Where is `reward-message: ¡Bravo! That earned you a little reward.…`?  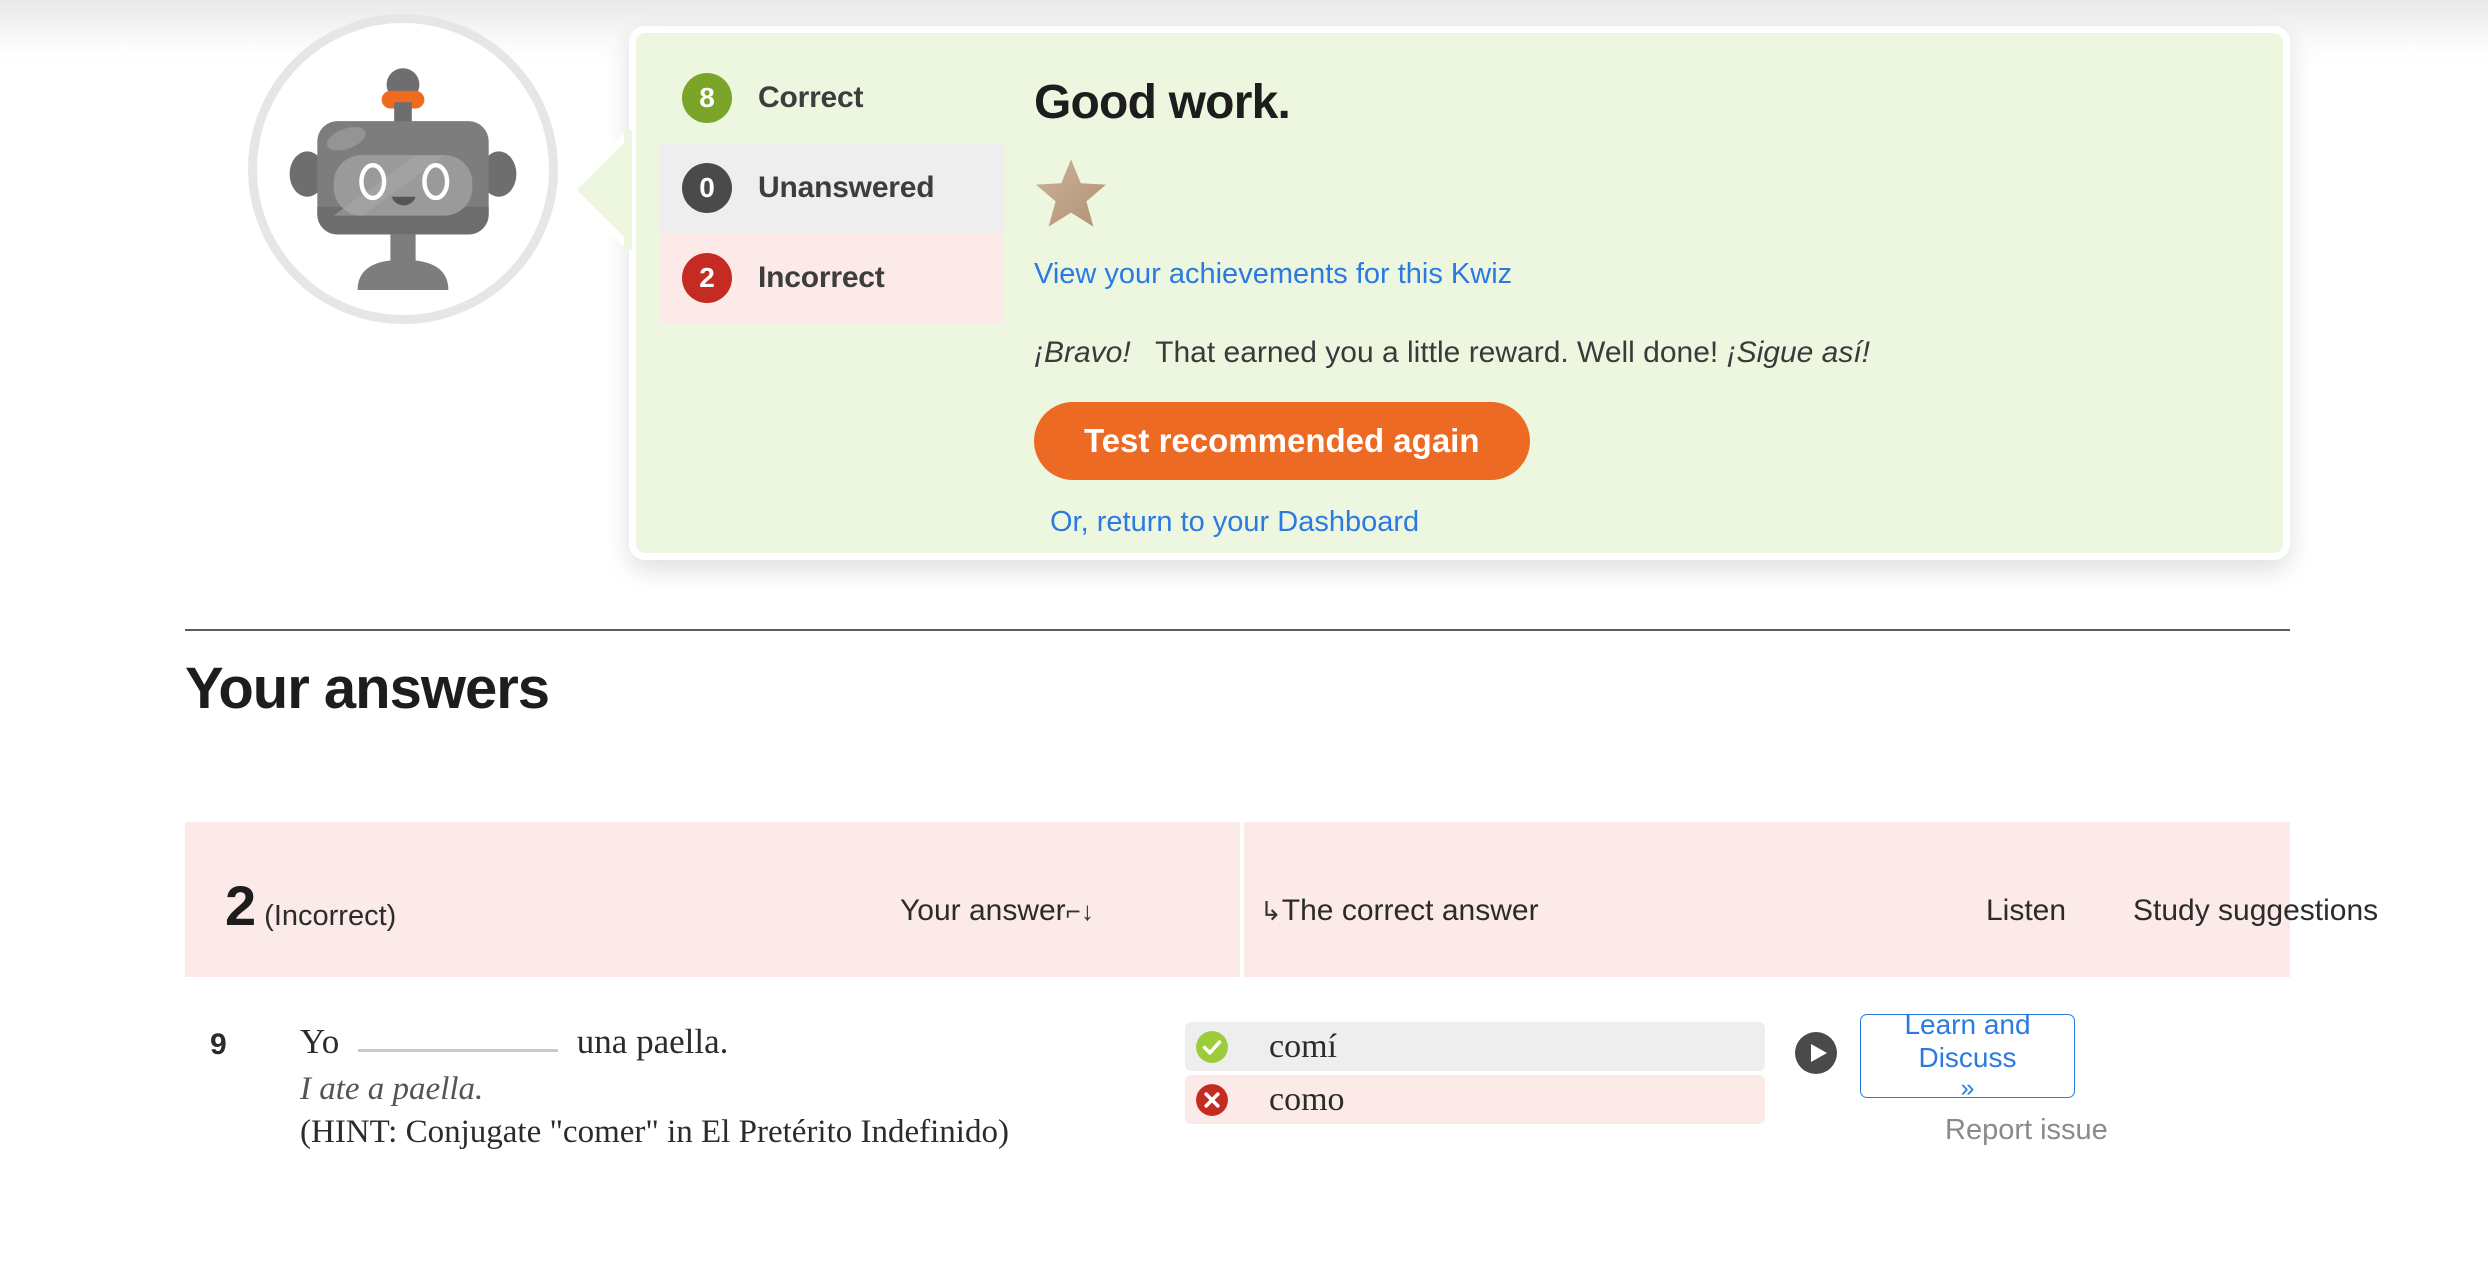 reward-message: ¡Bravo! That earned you a little reward.… is located at coordinates (1643, 353).